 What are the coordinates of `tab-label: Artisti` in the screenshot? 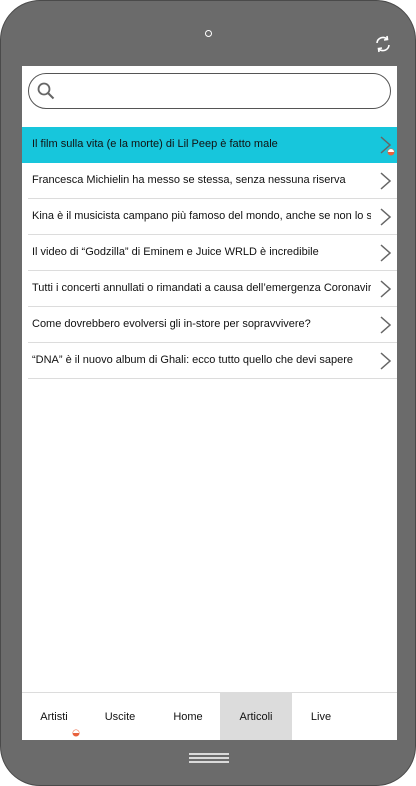 It's located at (54, 717).